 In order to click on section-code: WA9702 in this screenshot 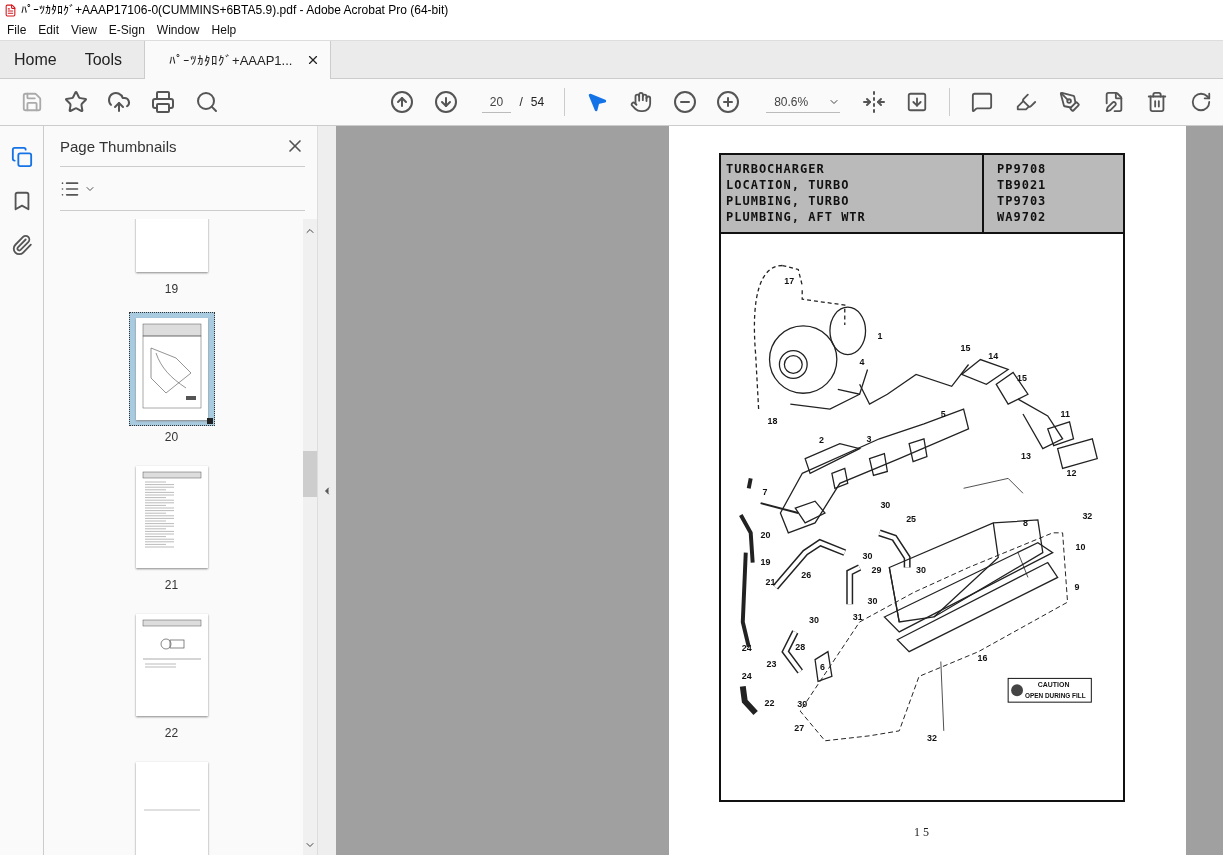, I will do `click(1022, 217)`.